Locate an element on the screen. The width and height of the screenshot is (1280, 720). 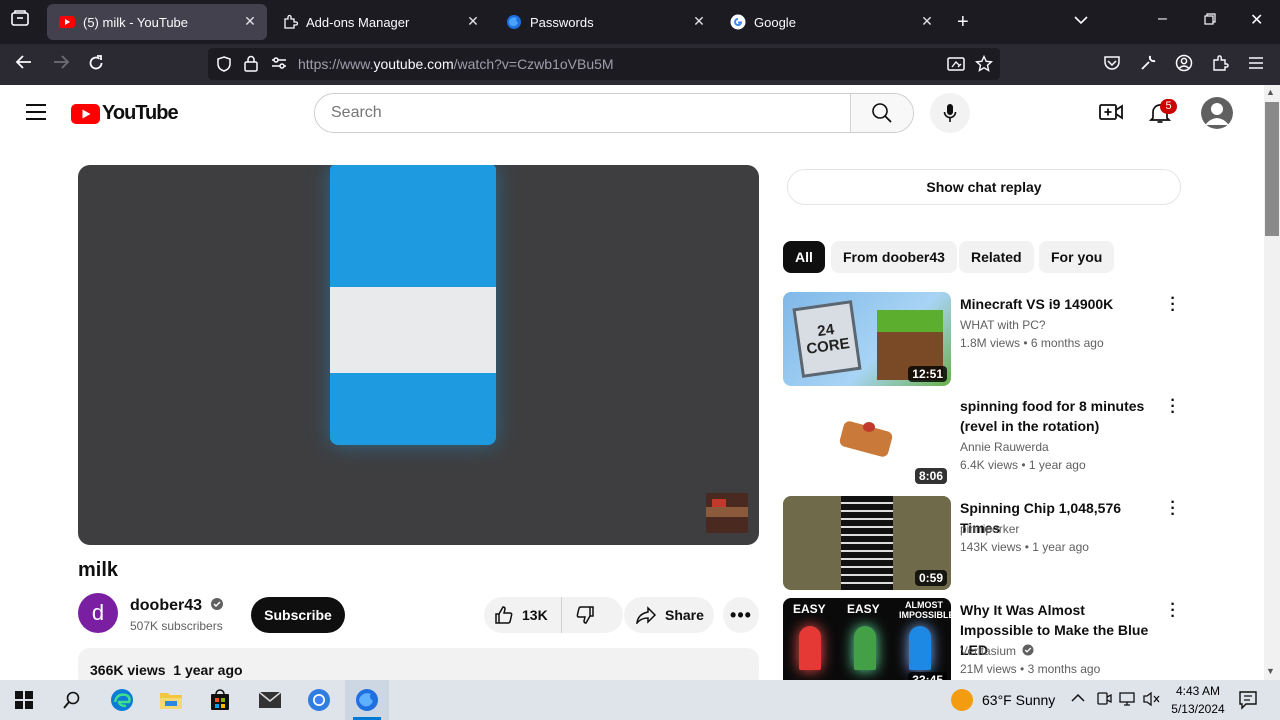
avatar is located at coordinates (1217, 113).